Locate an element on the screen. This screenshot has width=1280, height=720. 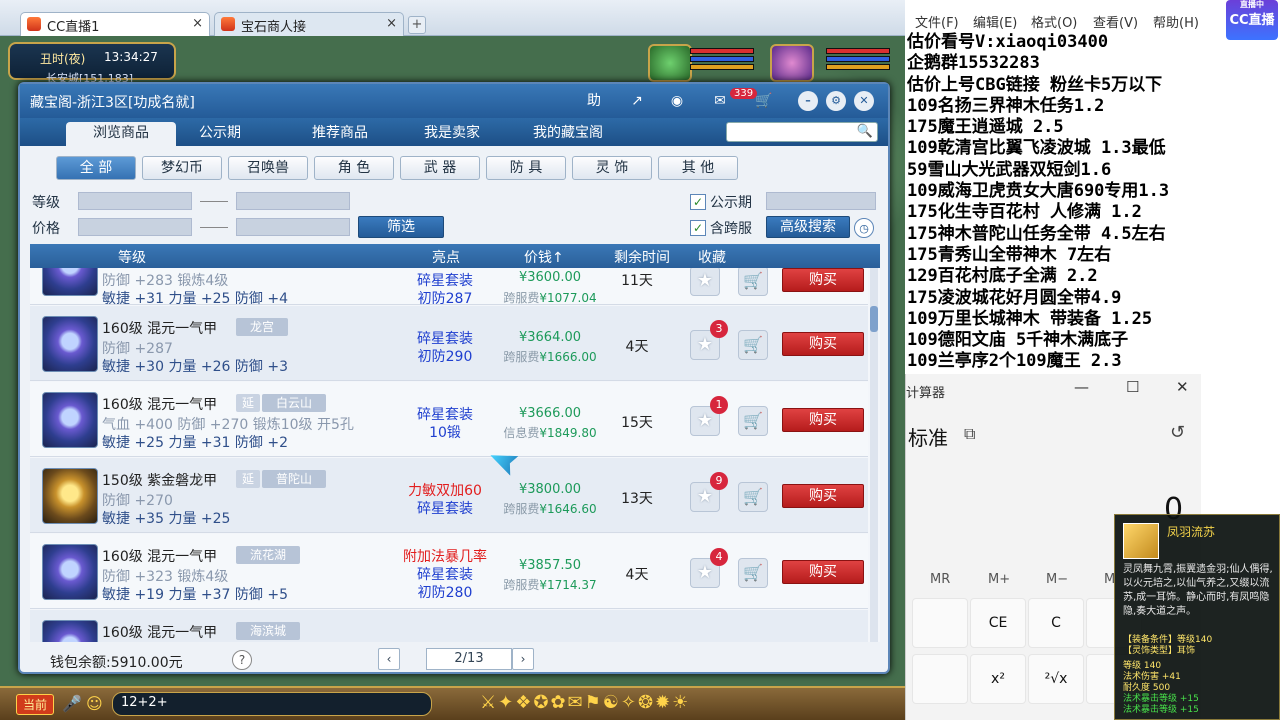
reciprocal-key is located at coordinates (940, 679).